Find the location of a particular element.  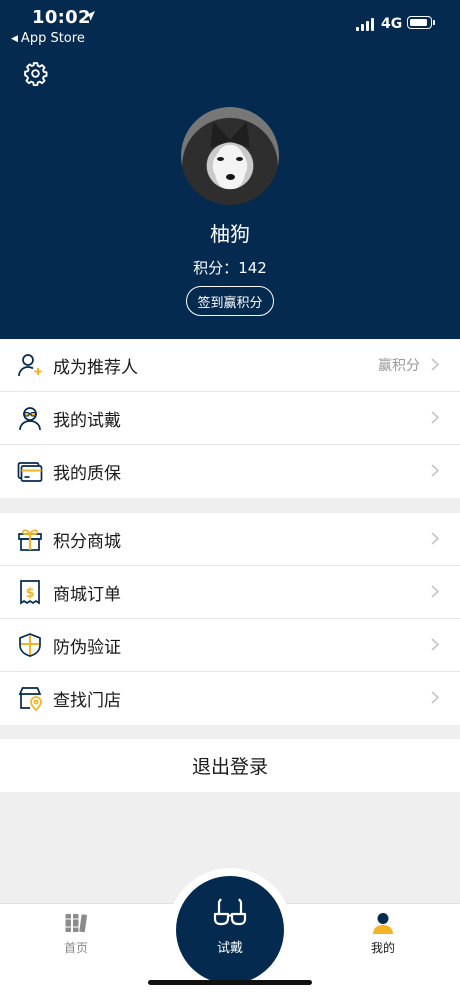

back-triangle-icon: ◀ is located at coordinates (14, 38).